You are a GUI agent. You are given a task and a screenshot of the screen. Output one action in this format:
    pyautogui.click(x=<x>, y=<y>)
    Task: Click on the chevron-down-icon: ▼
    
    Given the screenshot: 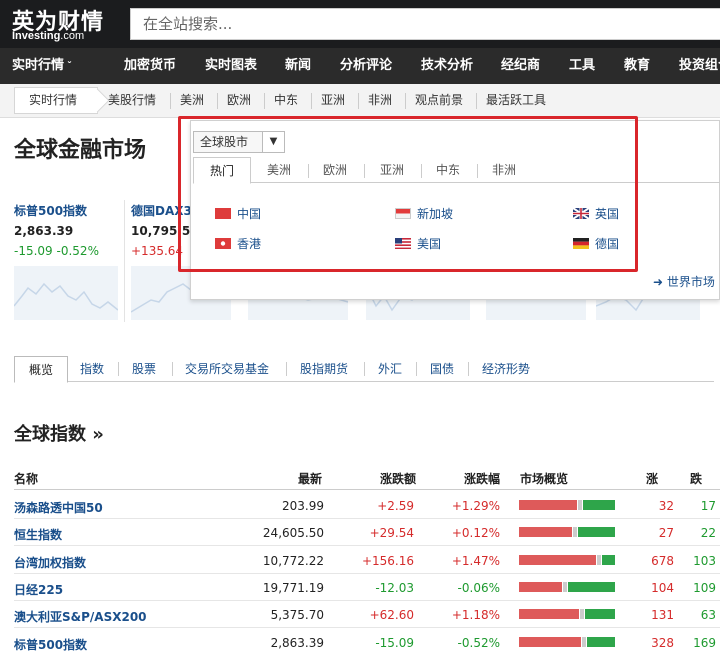 What is the action you would take?
    pyautogui.click(x=273, y=142)
    